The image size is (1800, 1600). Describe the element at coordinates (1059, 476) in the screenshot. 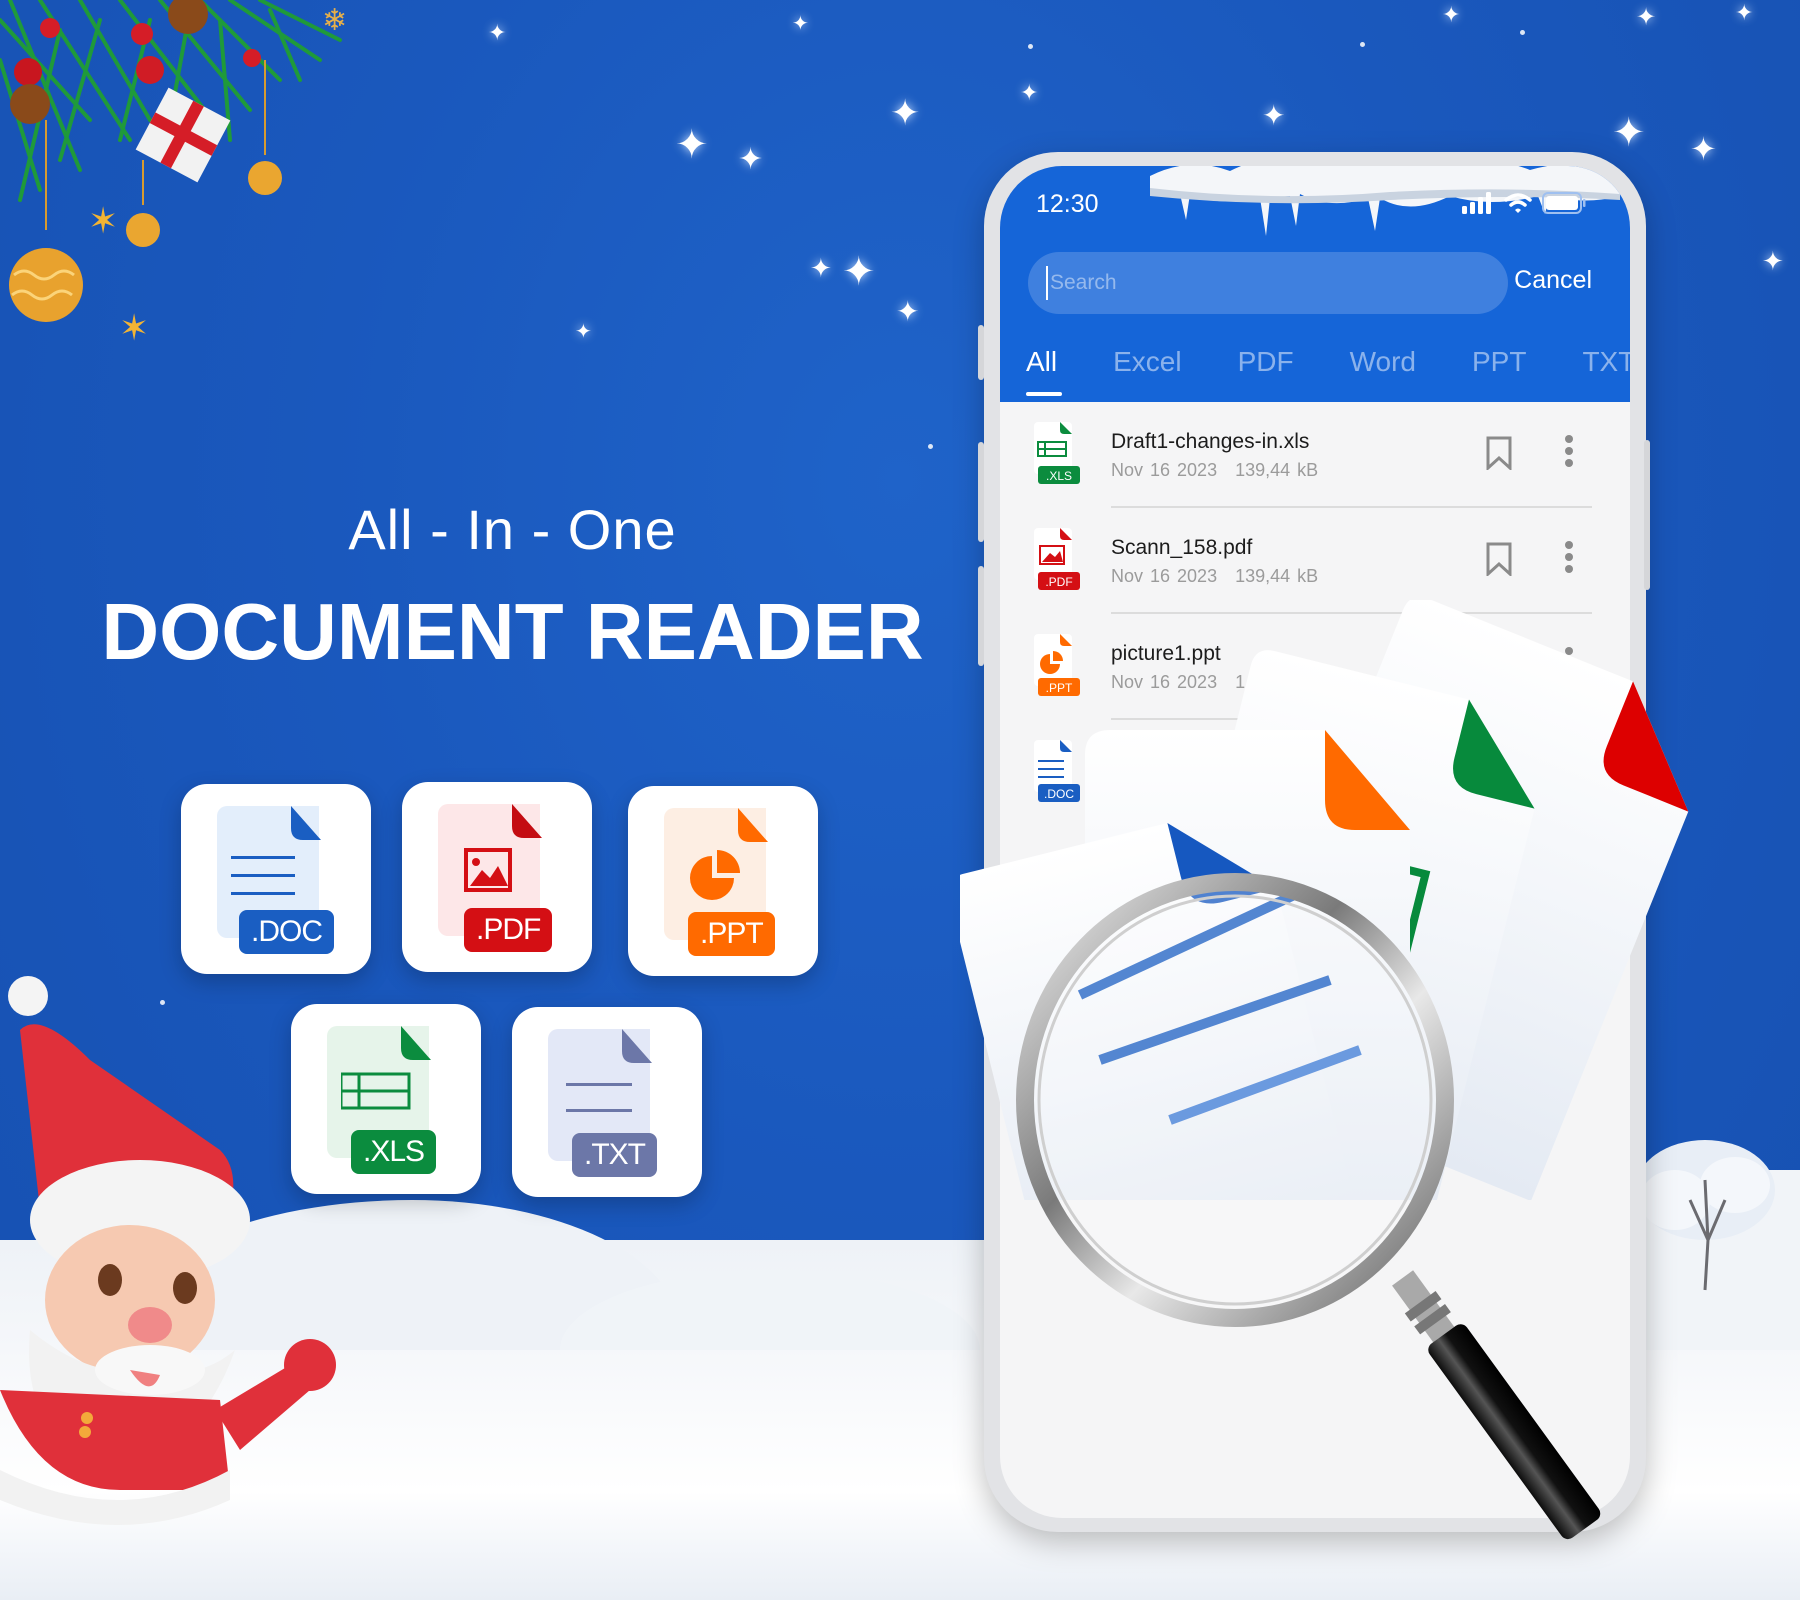

I see `file-badge: .XLS` at that location.